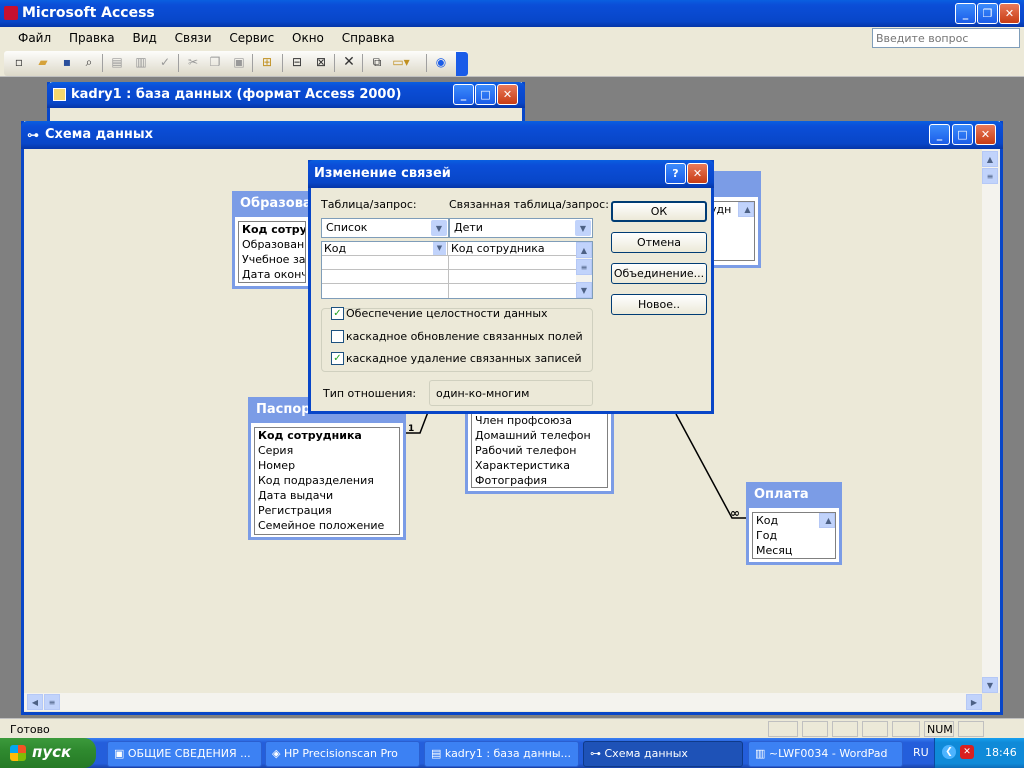 This screenshot has height=768, width=1024. I want to click on field-item: Учебное заве, so click(272, 259).